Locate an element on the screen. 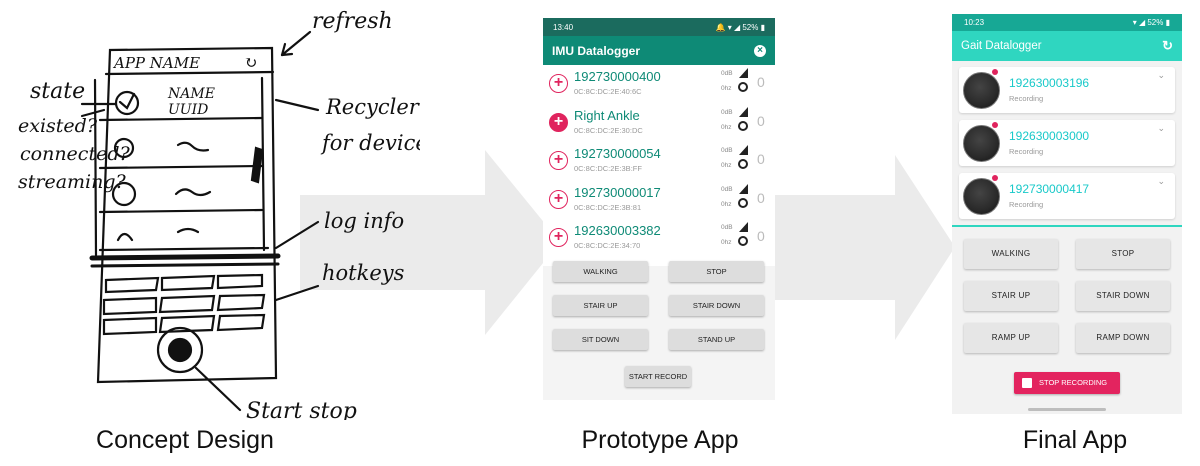  proto-walking-button: WALKING is located at coordinates (600, 271).